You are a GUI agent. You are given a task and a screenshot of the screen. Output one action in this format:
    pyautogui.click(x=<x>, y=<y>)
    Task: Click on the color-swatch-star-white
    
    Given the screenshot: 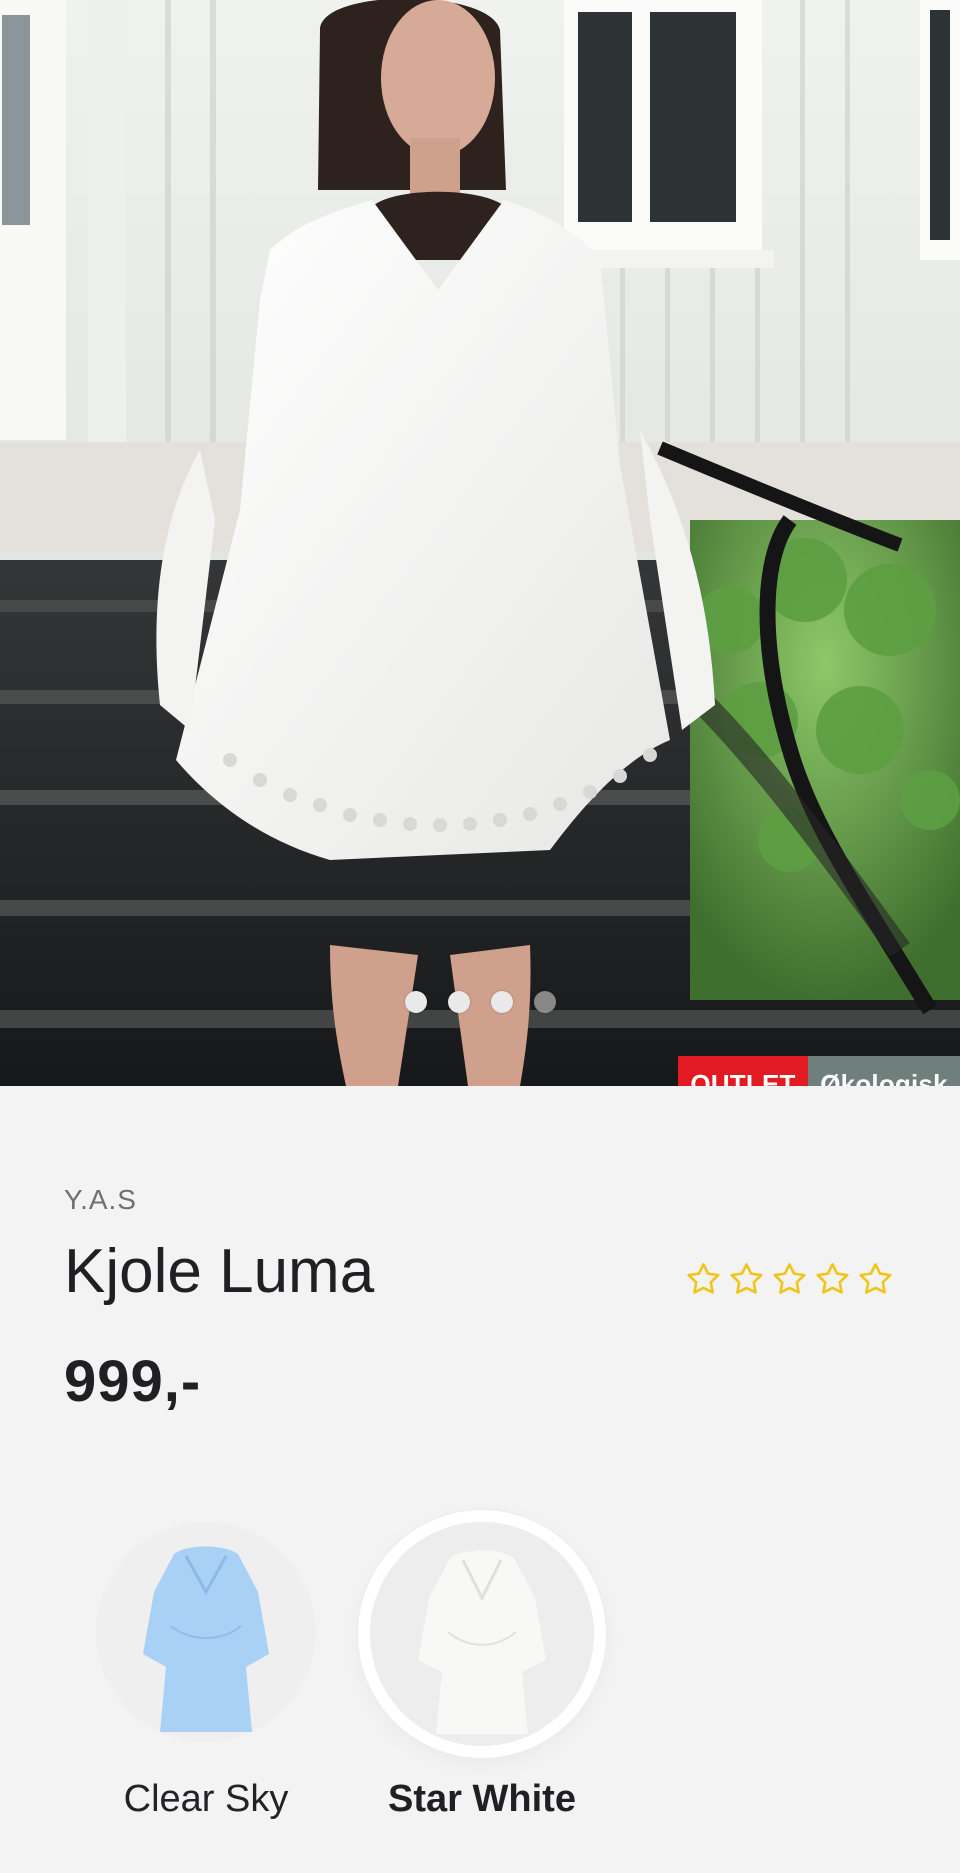 What is the action you would take?
    pyautogui.click(x=482, y=1634)
    